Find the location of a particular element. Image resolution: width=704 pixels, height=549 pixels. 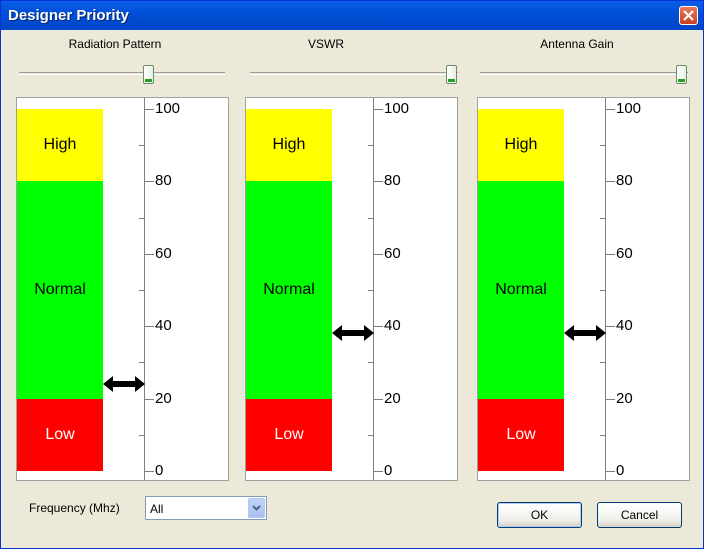

slider-thumb-radiation-pattern is located at coordinates (148, 74).